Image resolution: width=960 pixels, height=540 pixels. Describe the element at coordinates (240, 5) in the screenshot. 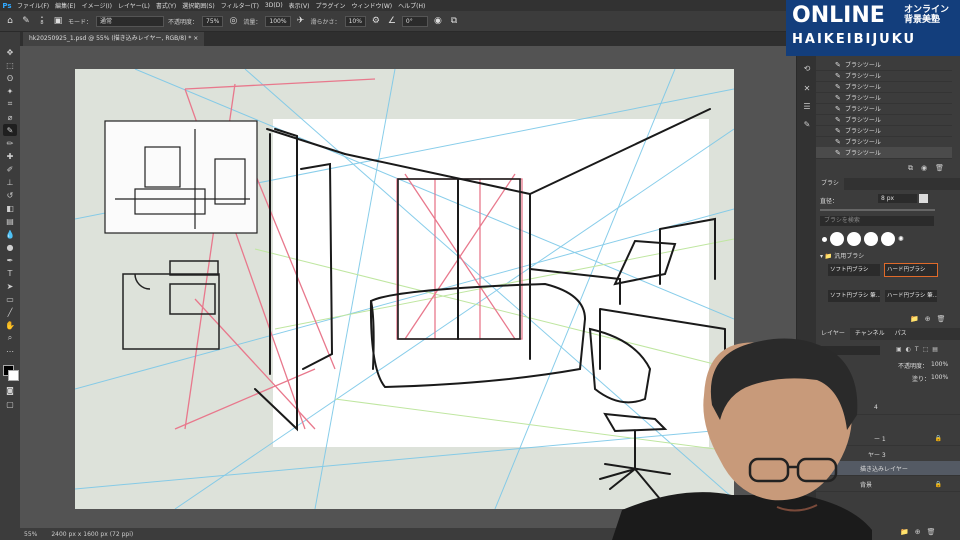

I see `menu-filter: フィルター(T)` at that location.